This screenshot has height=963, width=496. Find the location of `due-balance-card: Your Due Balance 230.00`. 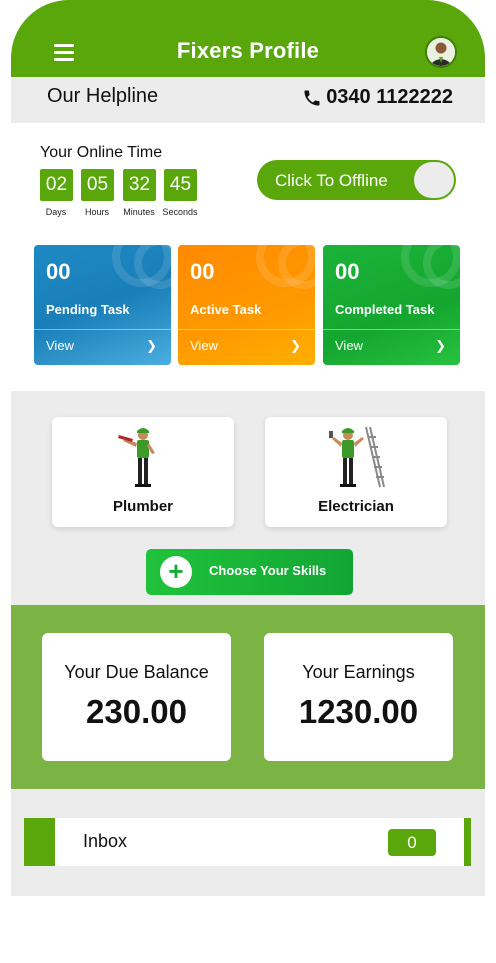

due-balance-card: Your Due Balance 230.00 is located at coordinates (136, 697).